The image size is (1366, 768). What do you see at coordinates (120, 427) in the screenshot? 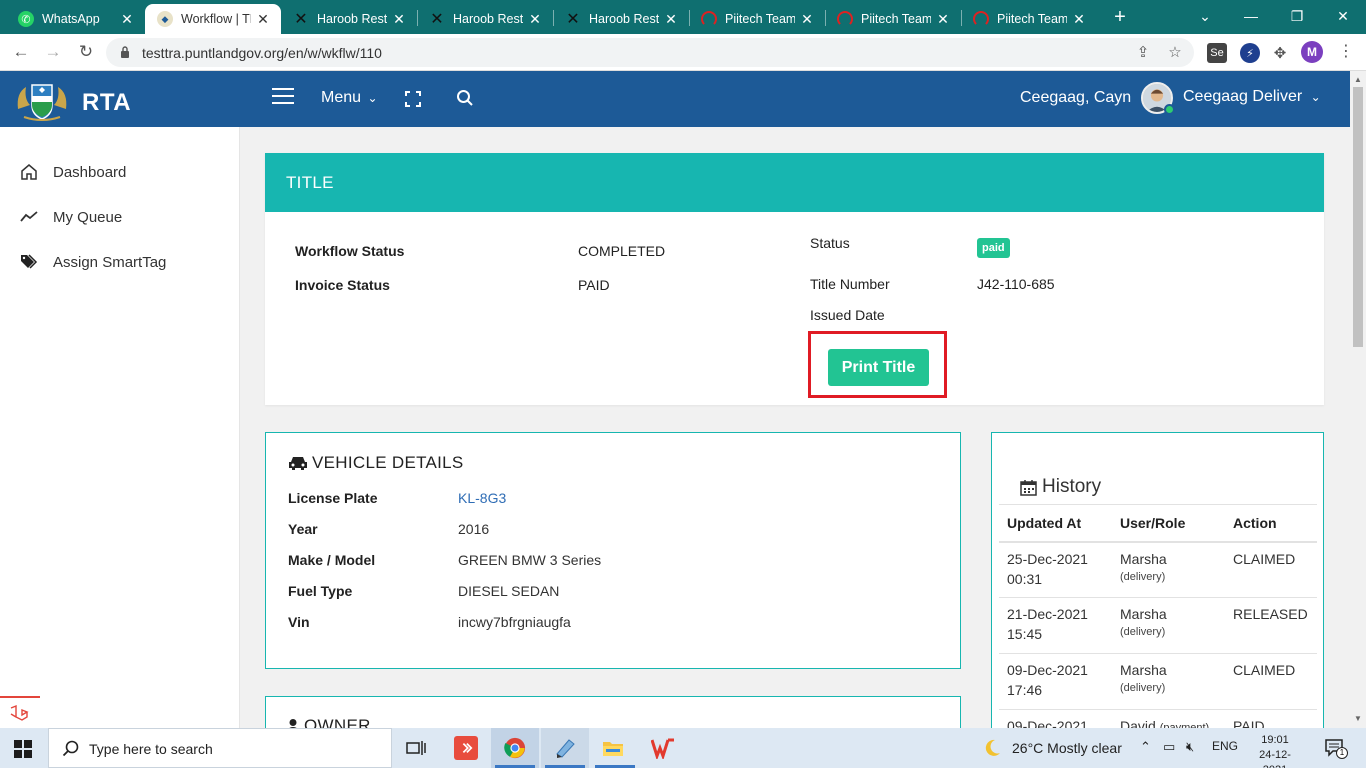
I see `sidebar: Dashboard My Queue Assign SmartTag` at bounding box center [120, 427].